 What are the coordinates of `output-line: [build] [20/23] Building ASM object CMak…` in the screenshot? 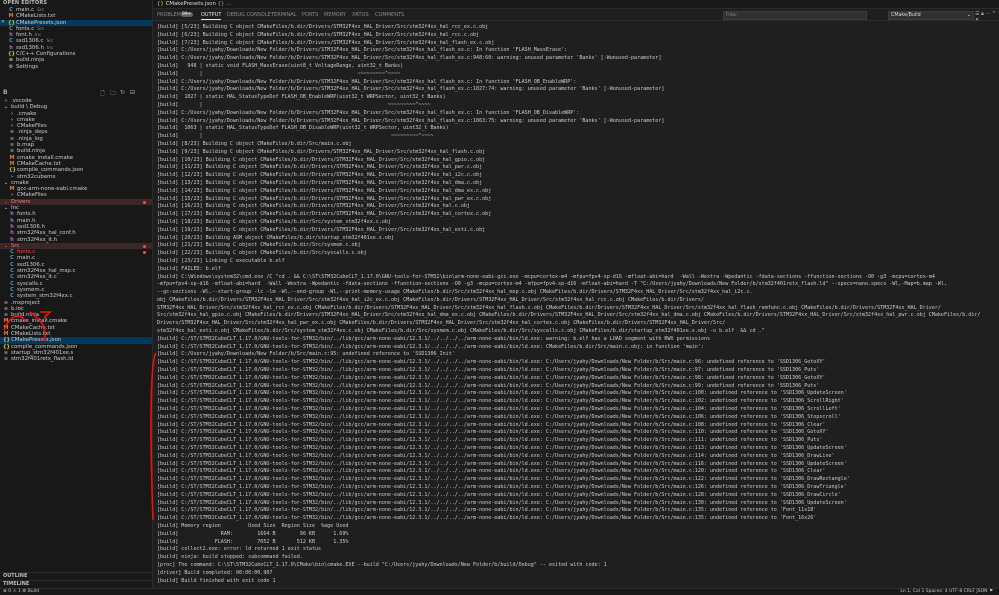 It's located at (276, 237).